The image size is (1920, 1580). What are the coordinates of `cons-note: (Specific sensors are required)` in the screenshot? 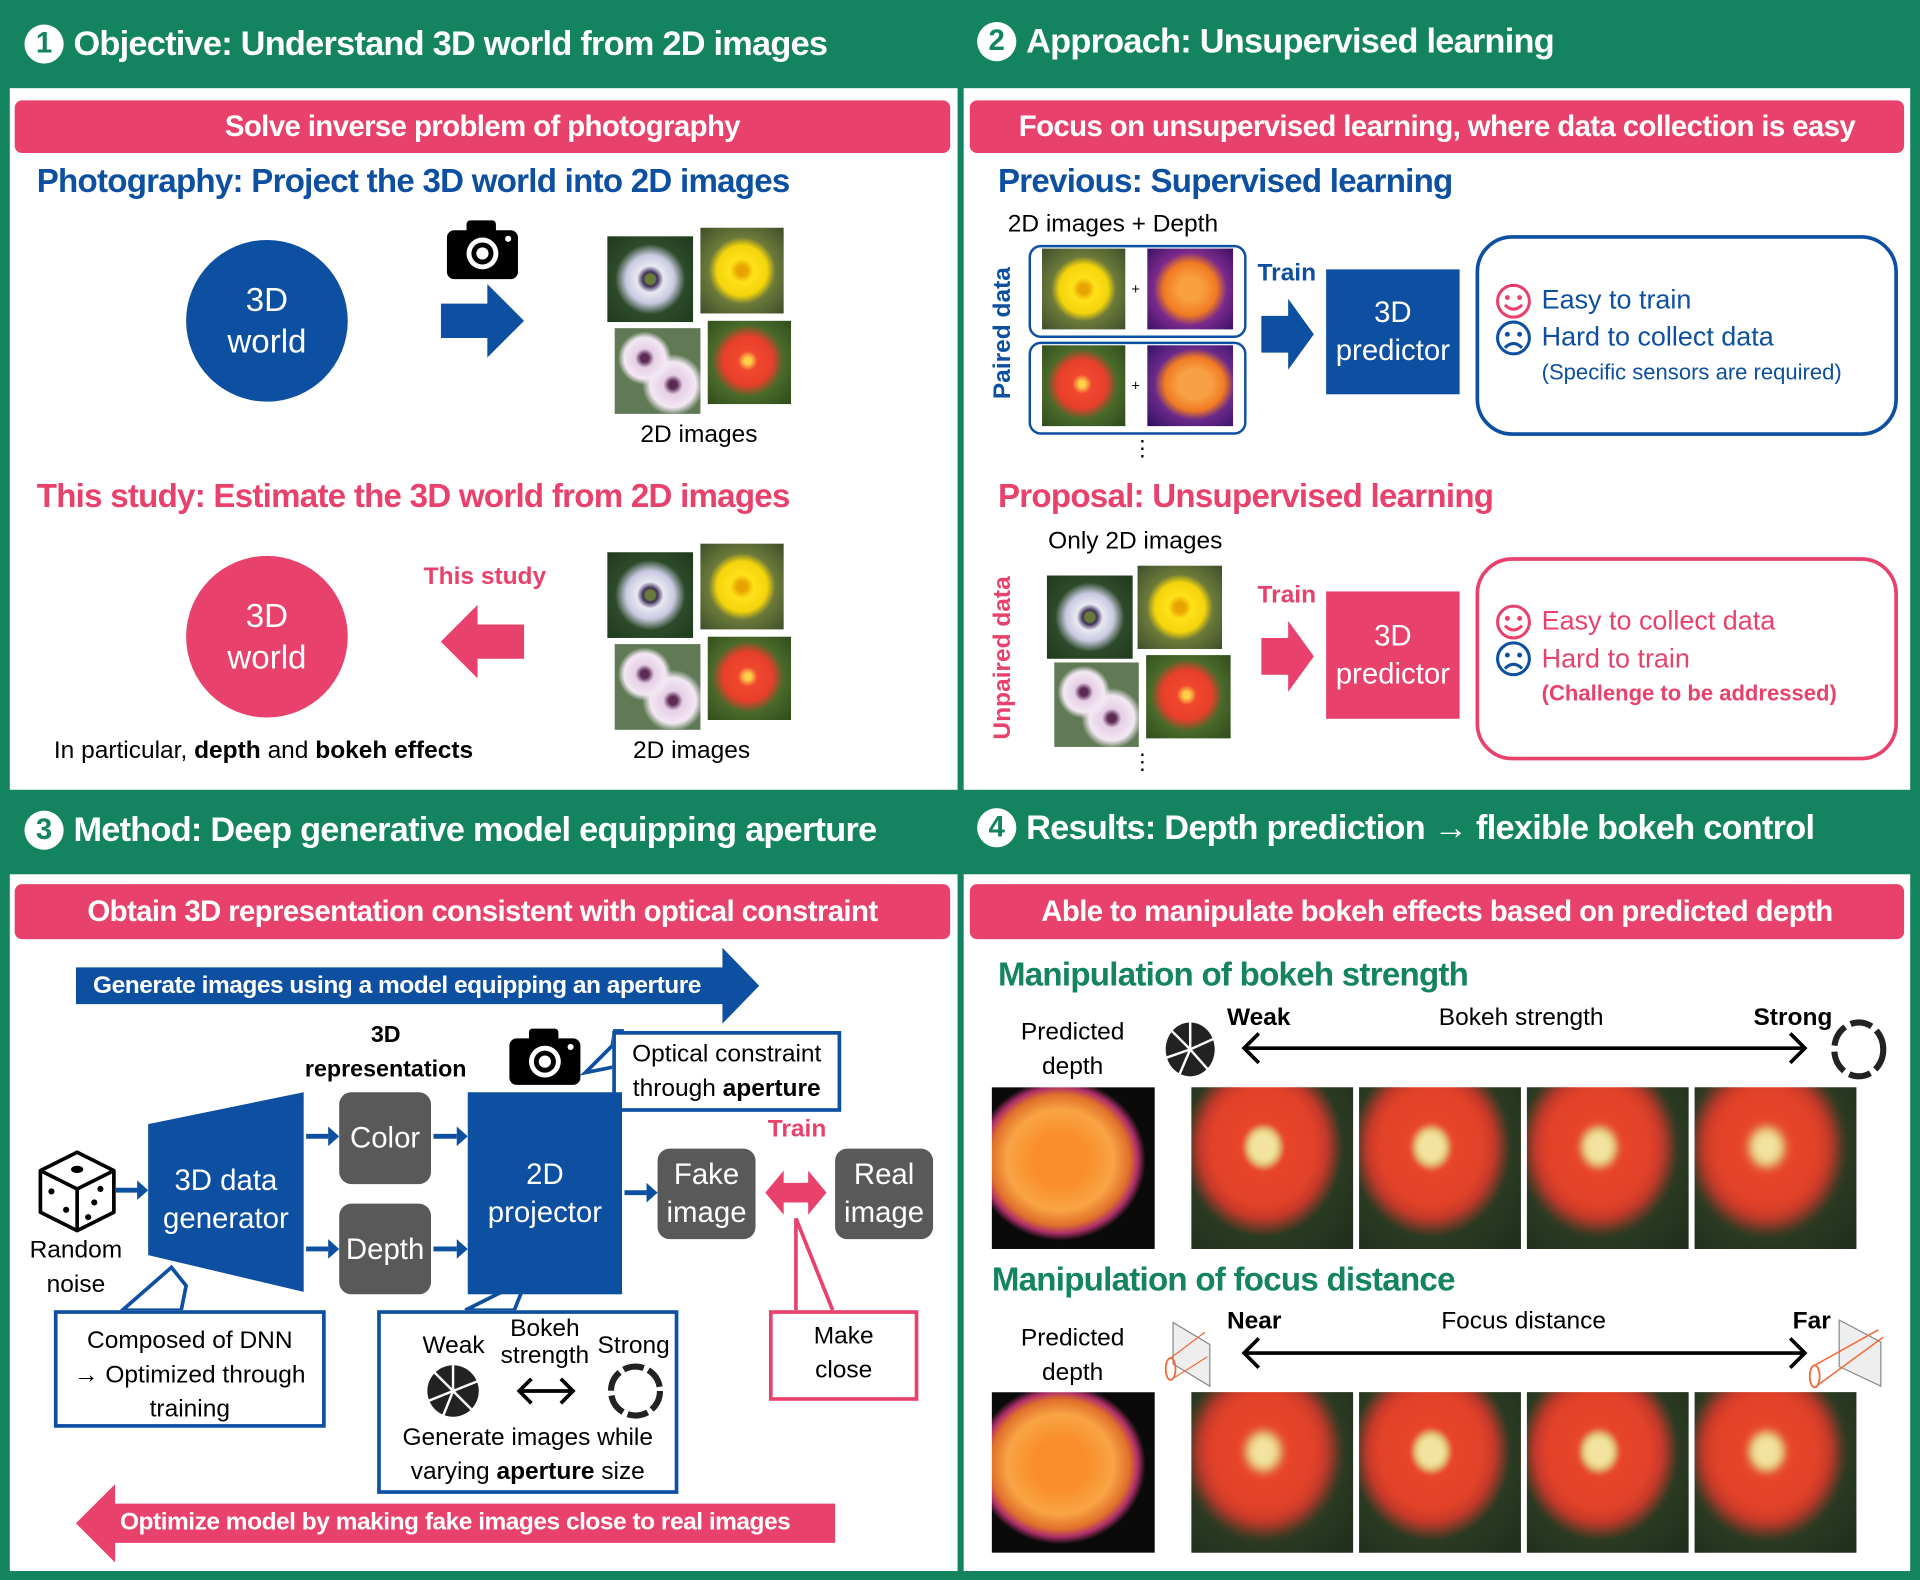 It's located at (1691, 372).